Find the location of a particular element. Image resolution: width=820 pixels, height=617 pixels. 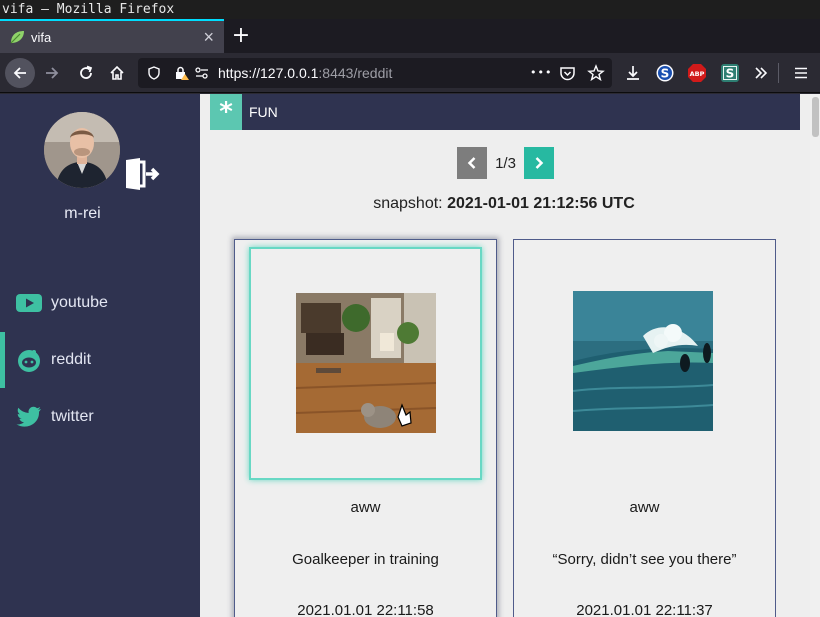

extension-s-button: S is located at coordinates (665, 73).